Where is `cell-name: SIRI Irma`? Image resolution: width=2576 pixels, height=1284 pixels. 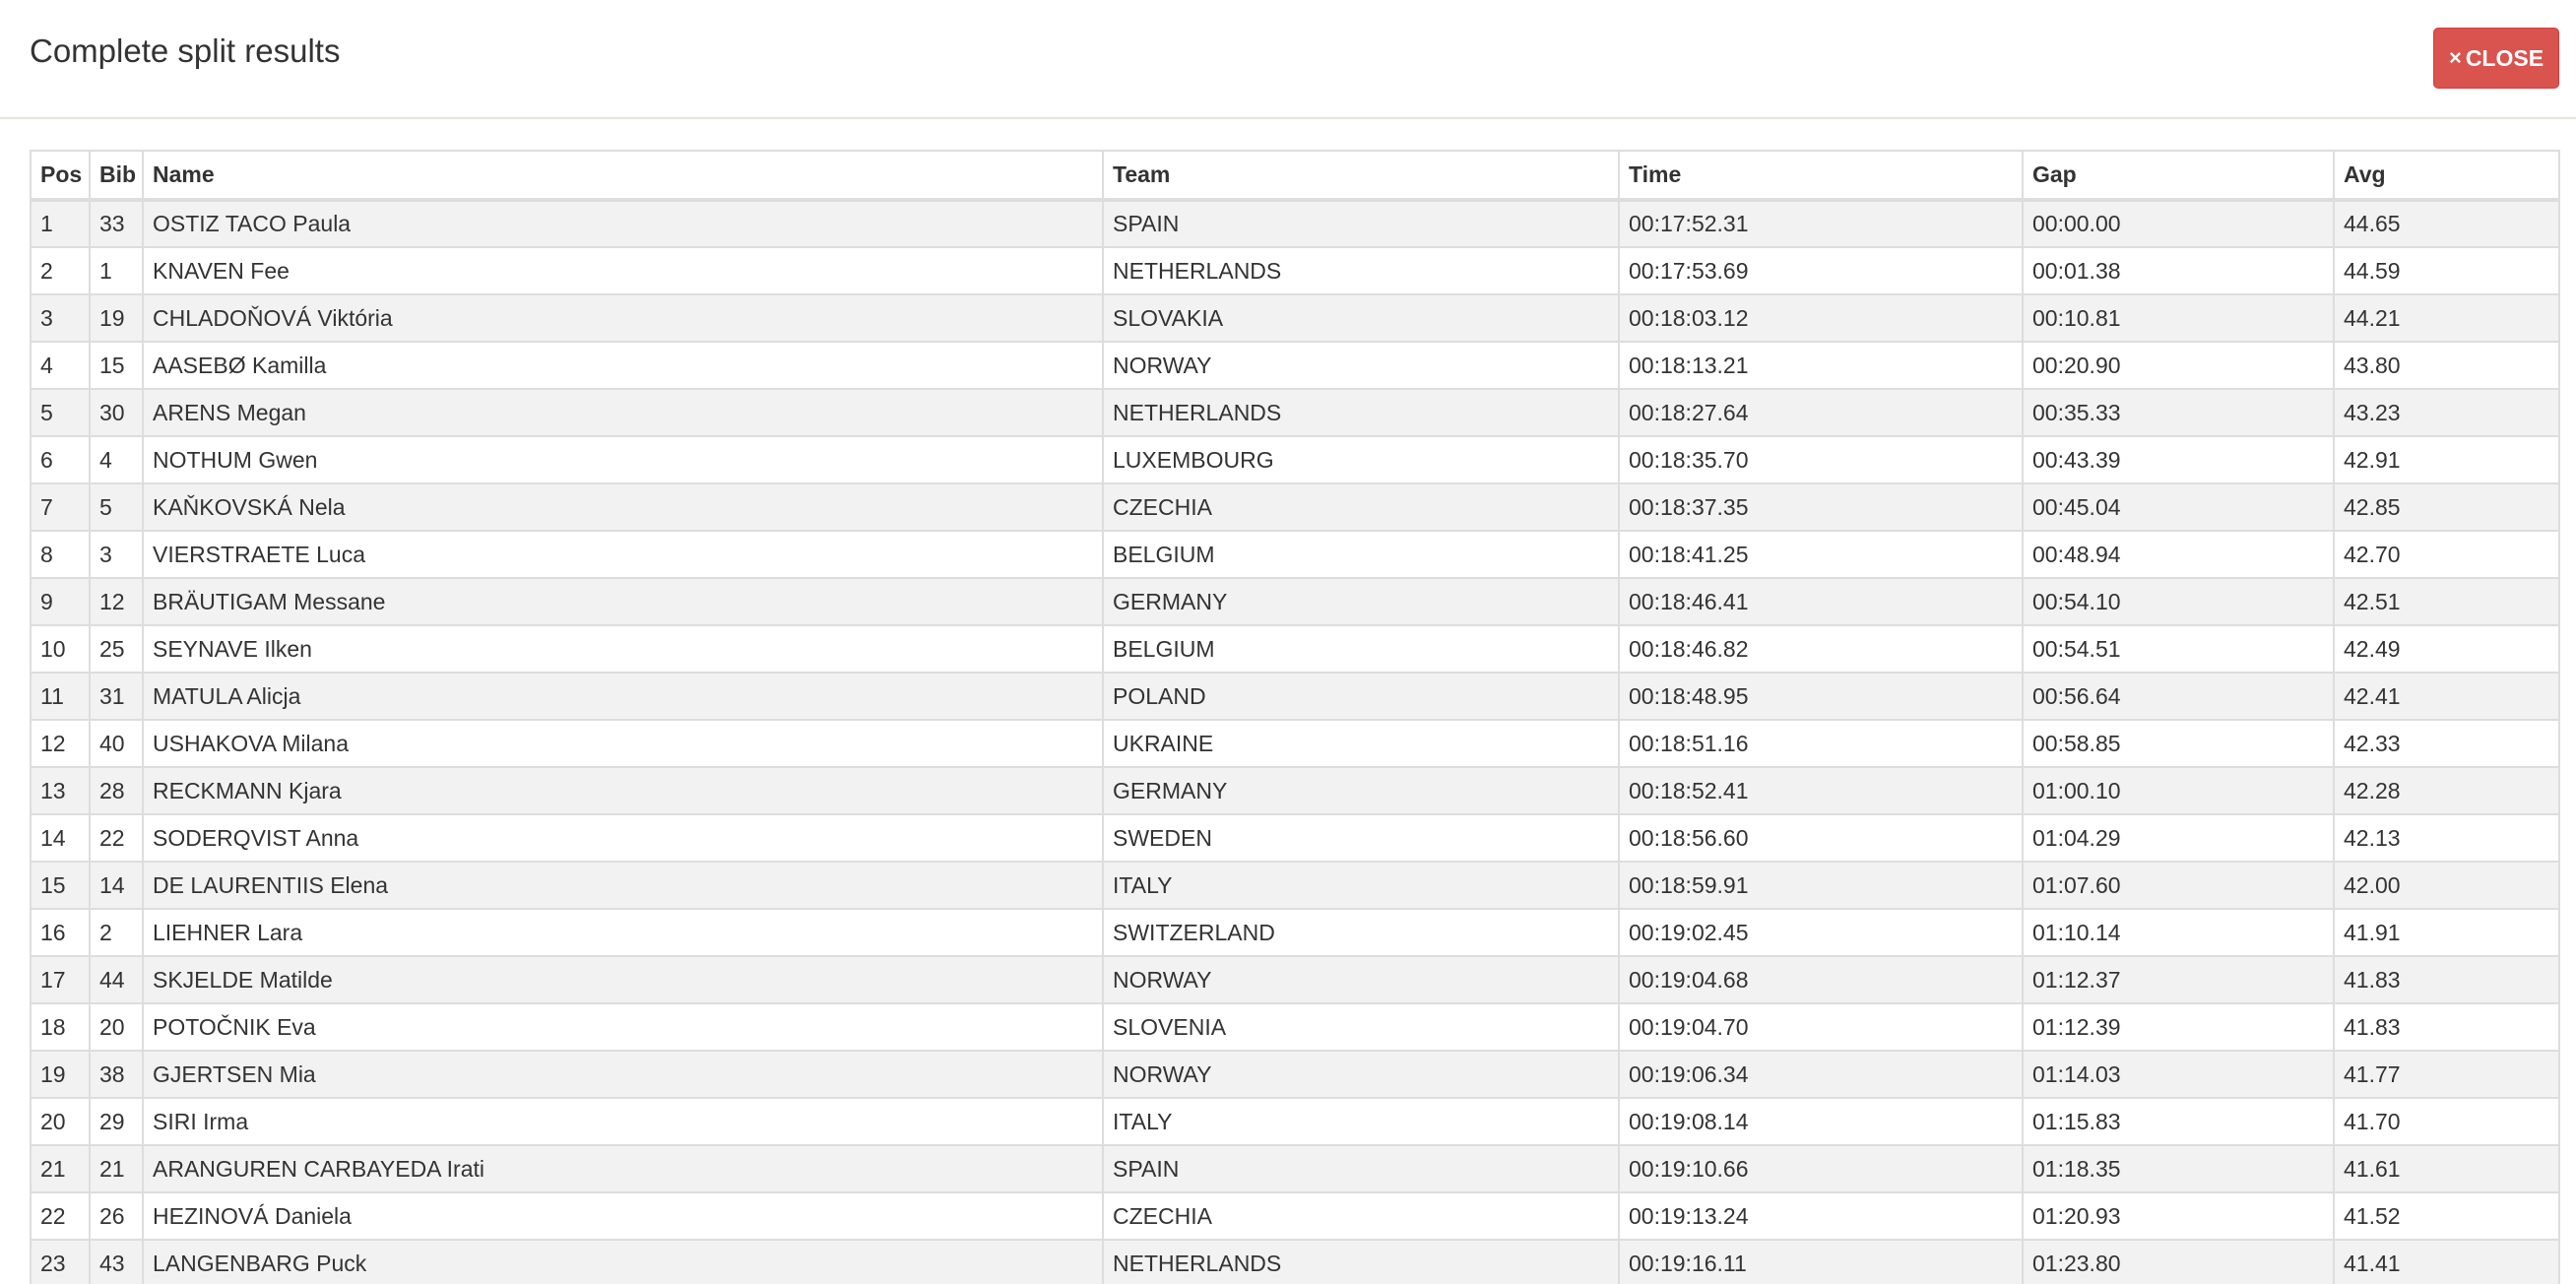 cell-name: SIRI Irma is located at coordinates (623, 1121).